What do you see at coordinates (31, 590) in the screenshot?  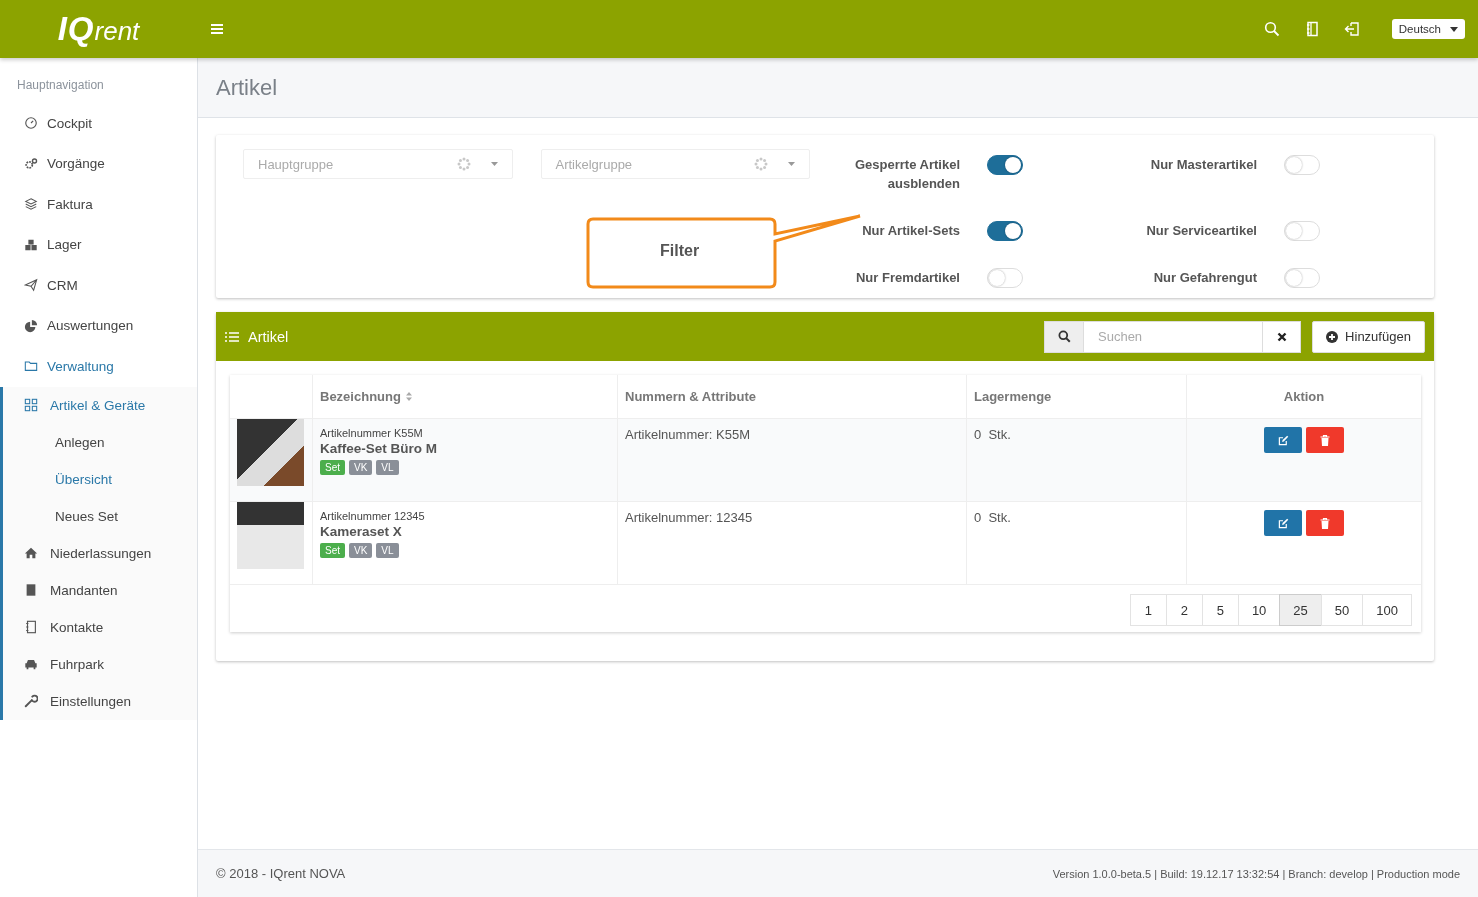 I see `building-icon` at bounding box center [31, 590].